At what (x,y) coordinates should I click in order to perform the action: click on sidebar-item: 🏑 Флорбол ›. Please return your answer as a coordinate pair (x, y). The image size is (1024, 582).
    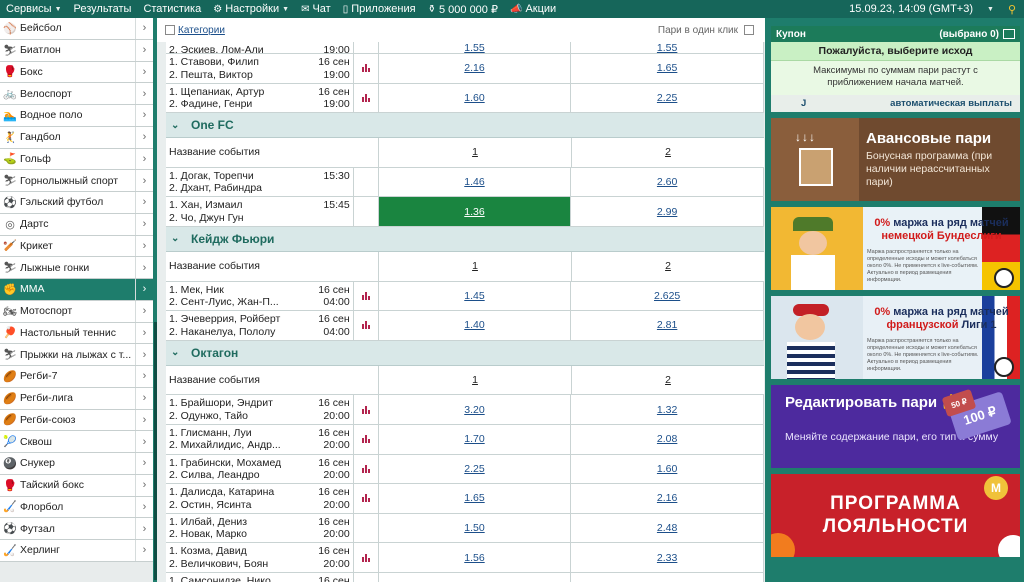
    Looking at the image, I should click on (76, 507).